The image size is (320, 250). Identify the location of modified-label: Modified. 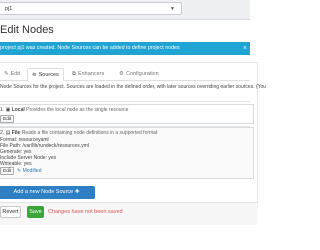
(32, 171).